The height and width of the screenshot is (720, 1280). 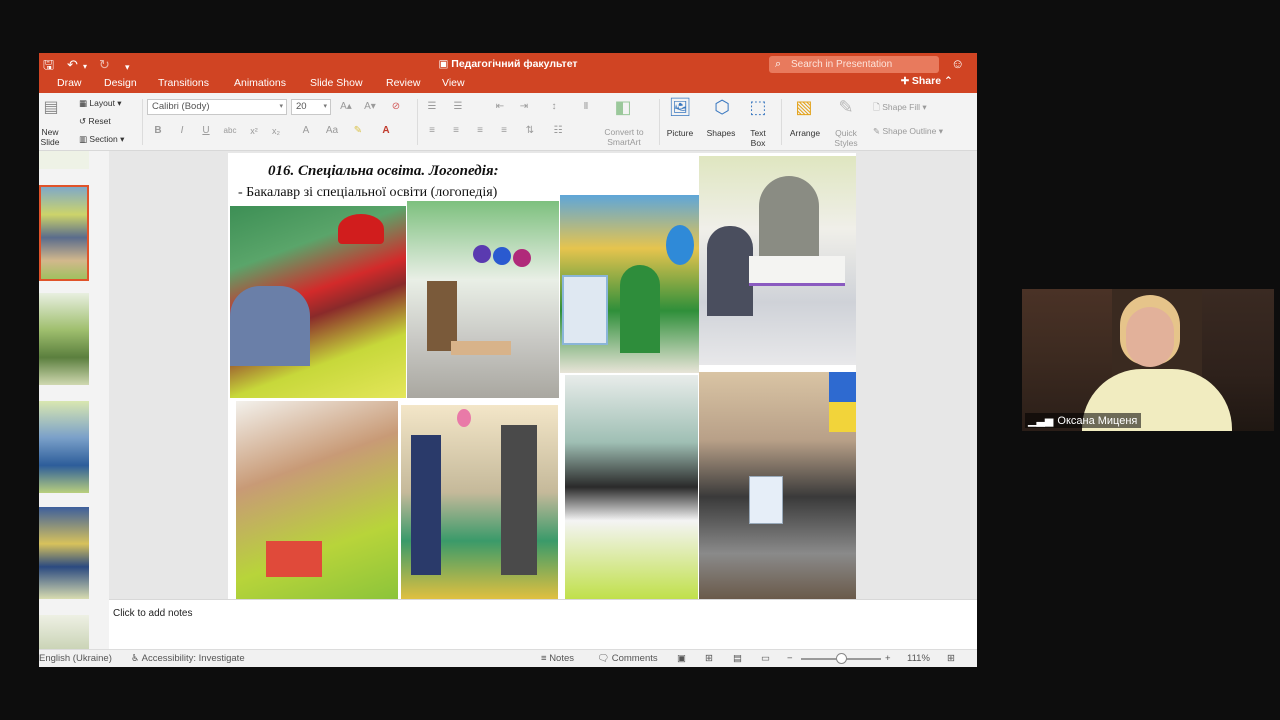 What do you see at coordinates (624, 137) in the screenshot?
I see `convert-smartart-button: Convert to SmartArt` at bounding box center [624, 137].